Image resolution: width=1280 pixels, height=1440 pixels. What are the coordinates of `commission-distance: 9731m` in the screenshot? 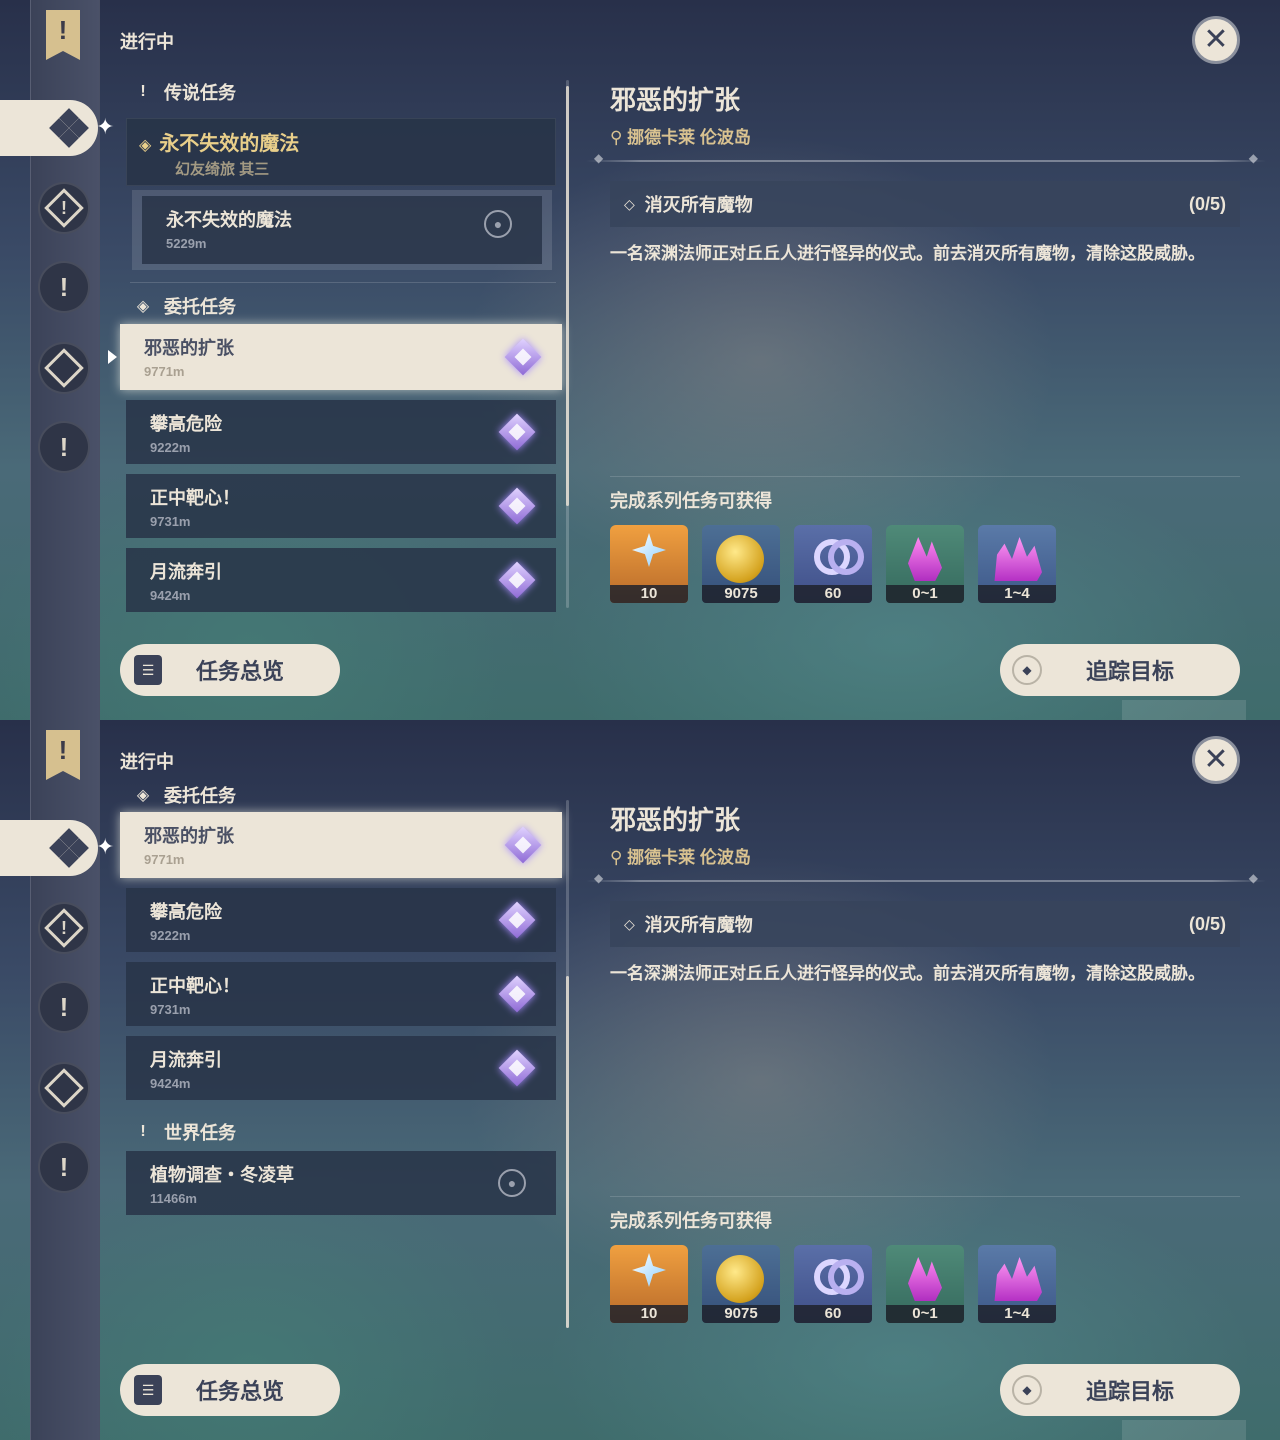 It's located at (170, 521).